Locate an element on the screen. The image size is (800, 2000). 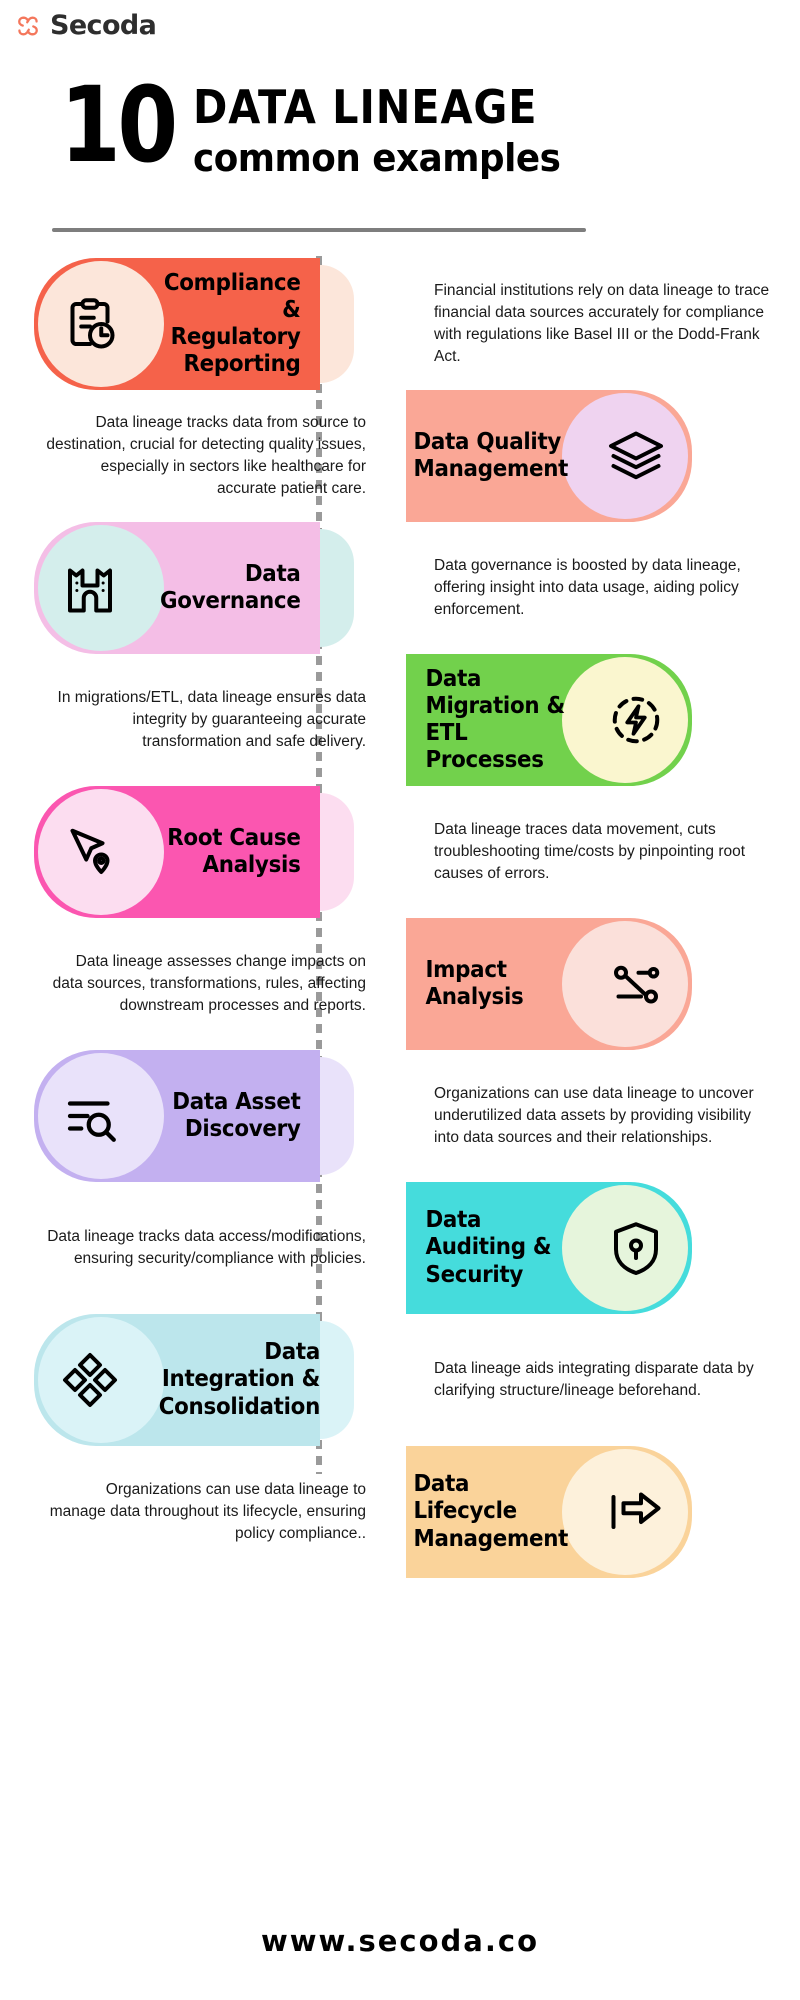
item-pill-7: Data Asset Discovery is located at coordinates (177, 1116).